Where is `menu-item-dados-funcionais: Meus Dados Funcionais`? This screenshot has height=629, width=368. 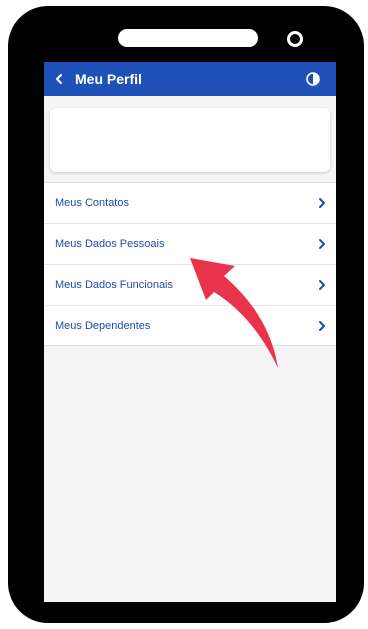
menu-item-dados-funcionais: Meus Dados Funcionais is located at coordinates (190, 284).